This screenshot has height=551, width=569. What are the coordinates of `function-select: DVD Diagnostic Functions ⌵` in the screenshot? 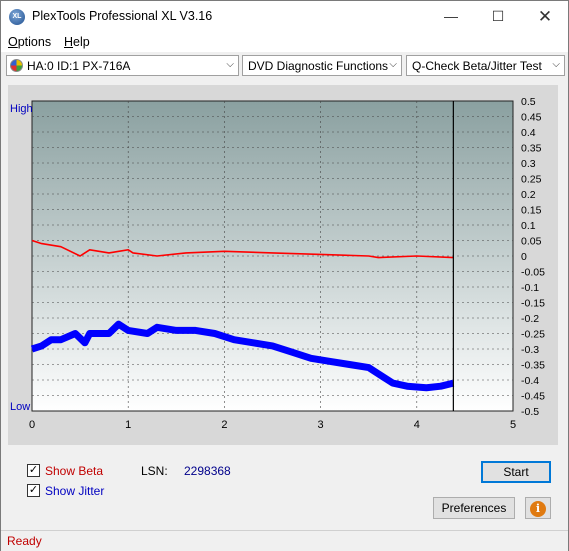 It's located at (322, 65).